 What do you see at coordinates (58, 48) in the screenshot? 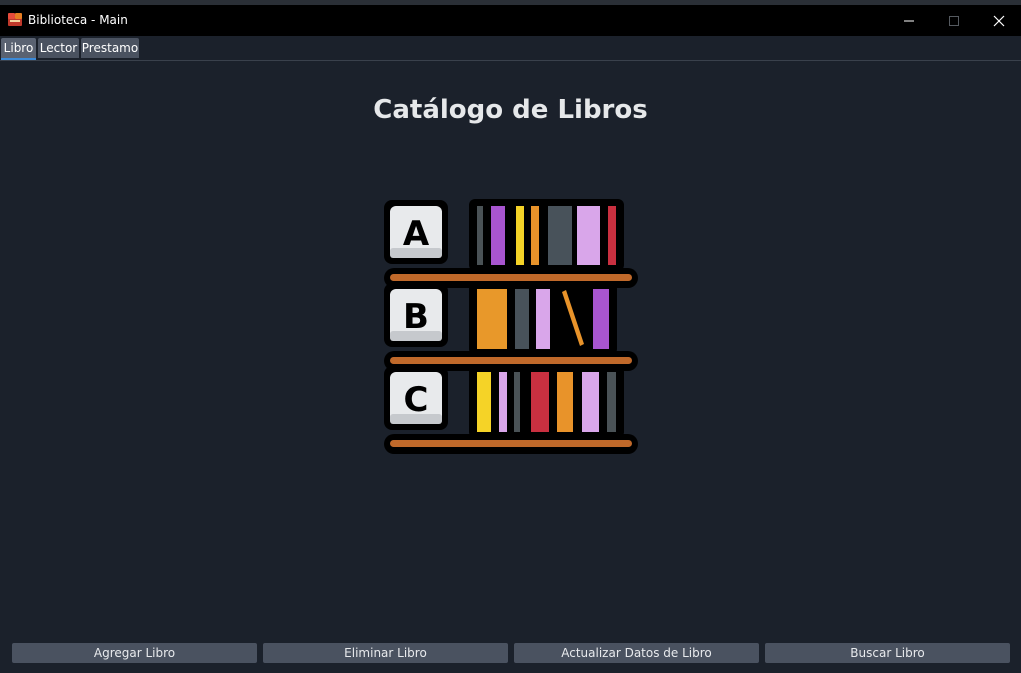
I see `tab-lector: Lector` at bounding box center [58, 48].